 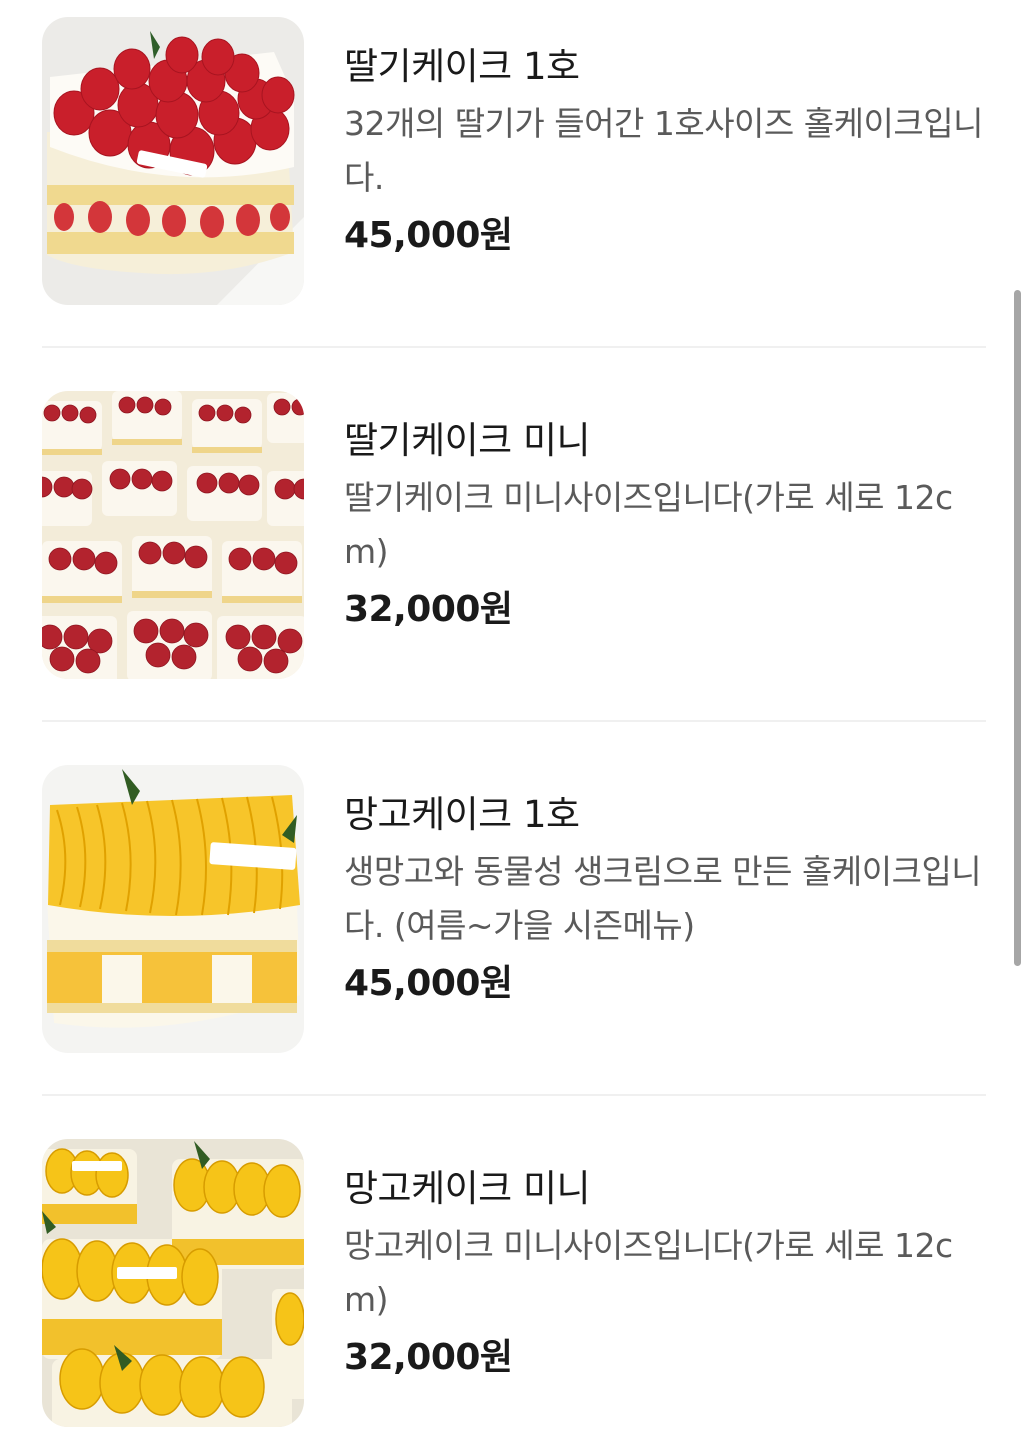 I want to click on item-name: 딸기케이크 1호, so click(x=462, y=66).